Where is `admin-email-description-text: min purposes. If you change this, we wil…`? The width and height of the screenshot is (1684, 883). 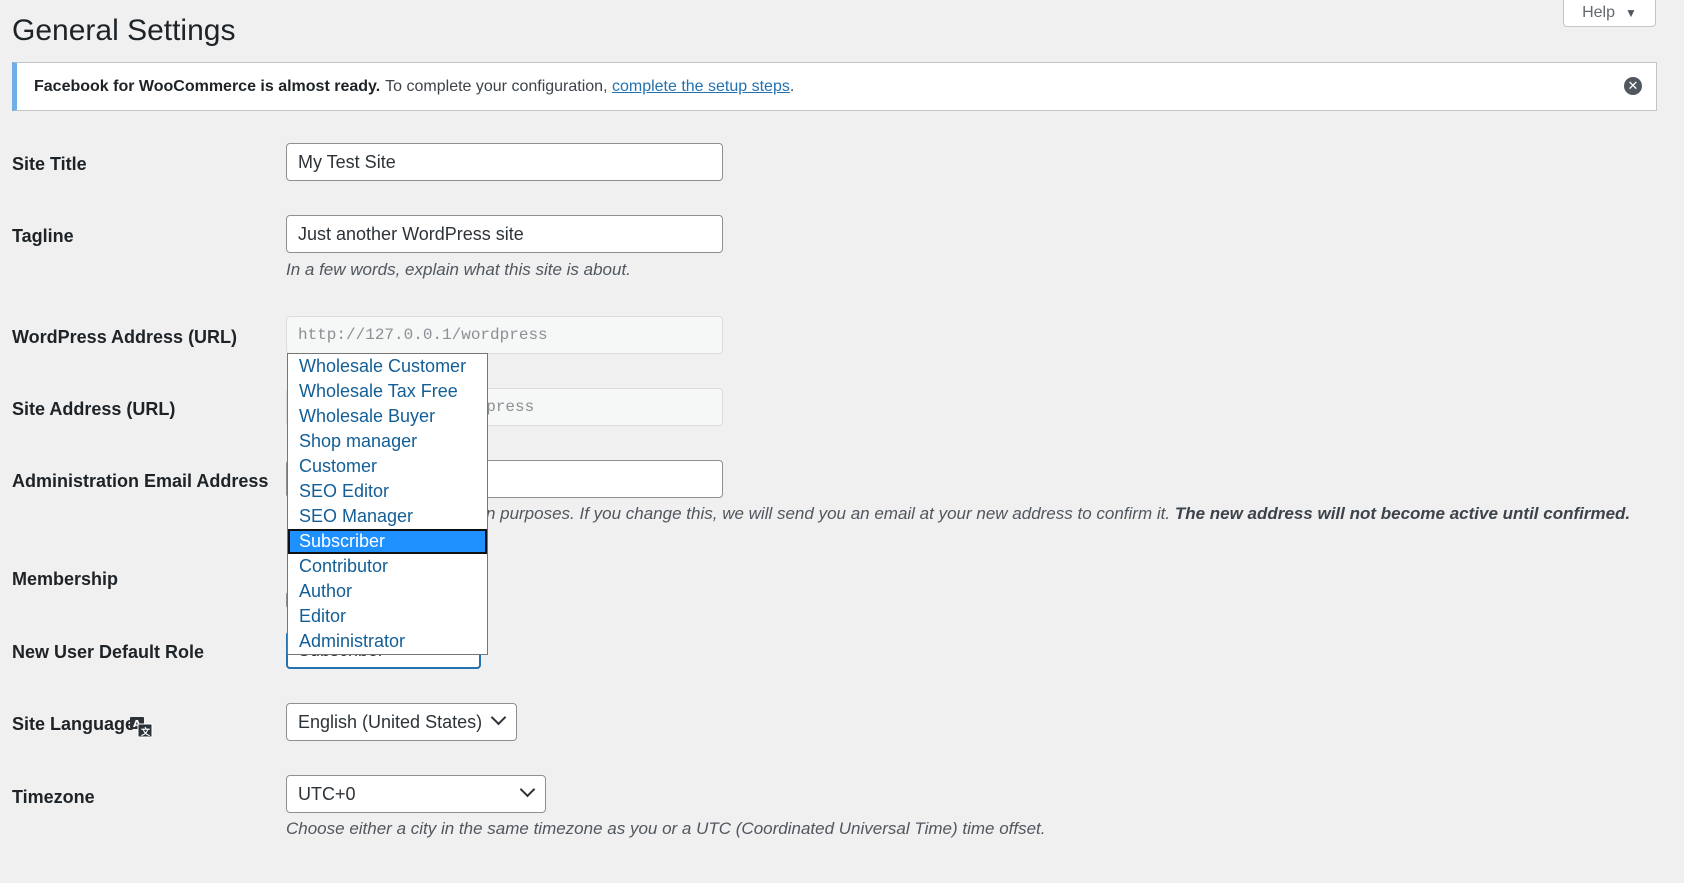 admin-email-description-text: min purposes. If you change this, we wil… is located at coordinates (819, 513).